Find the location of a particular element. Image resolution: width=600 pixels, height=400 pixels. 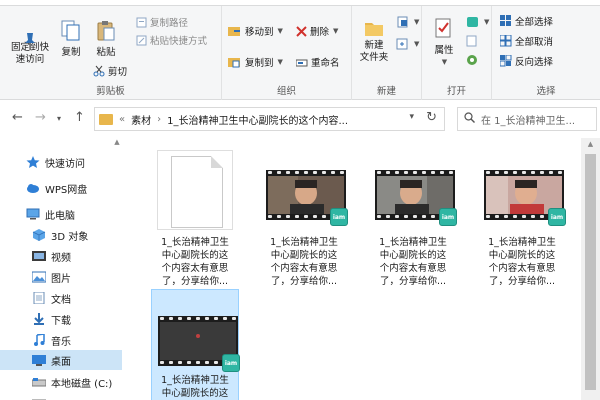

nav-item-local-disk-c: 本地磁盘 (C:) is located at coordinates (61, 382).